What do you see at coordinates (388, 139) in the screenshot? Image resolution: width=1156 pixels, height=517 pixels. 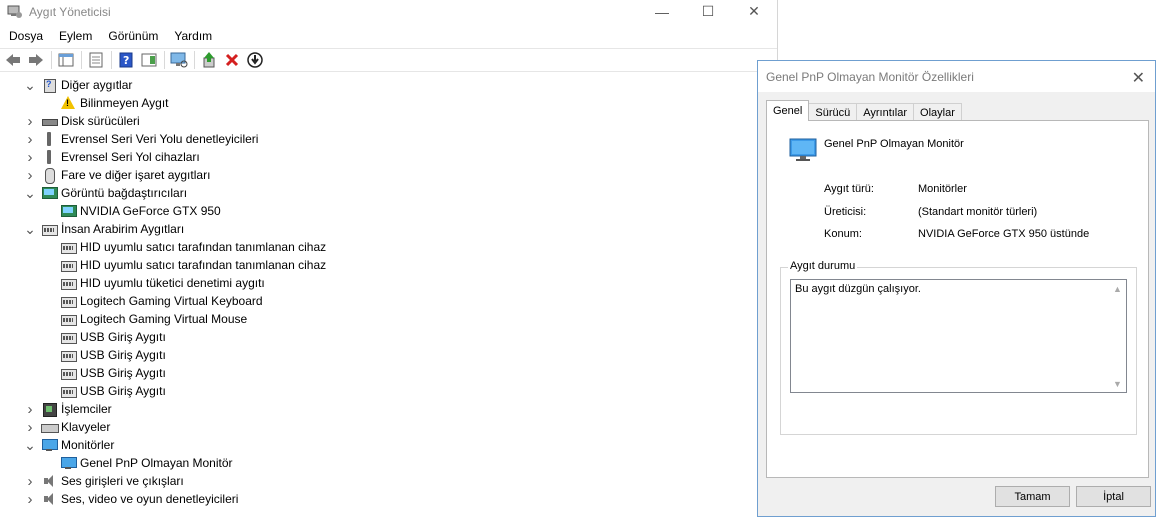 I see `tree-category: › Evrensel Seri Veri Yolu denetleyicileri` at bounding box center [388, 139].